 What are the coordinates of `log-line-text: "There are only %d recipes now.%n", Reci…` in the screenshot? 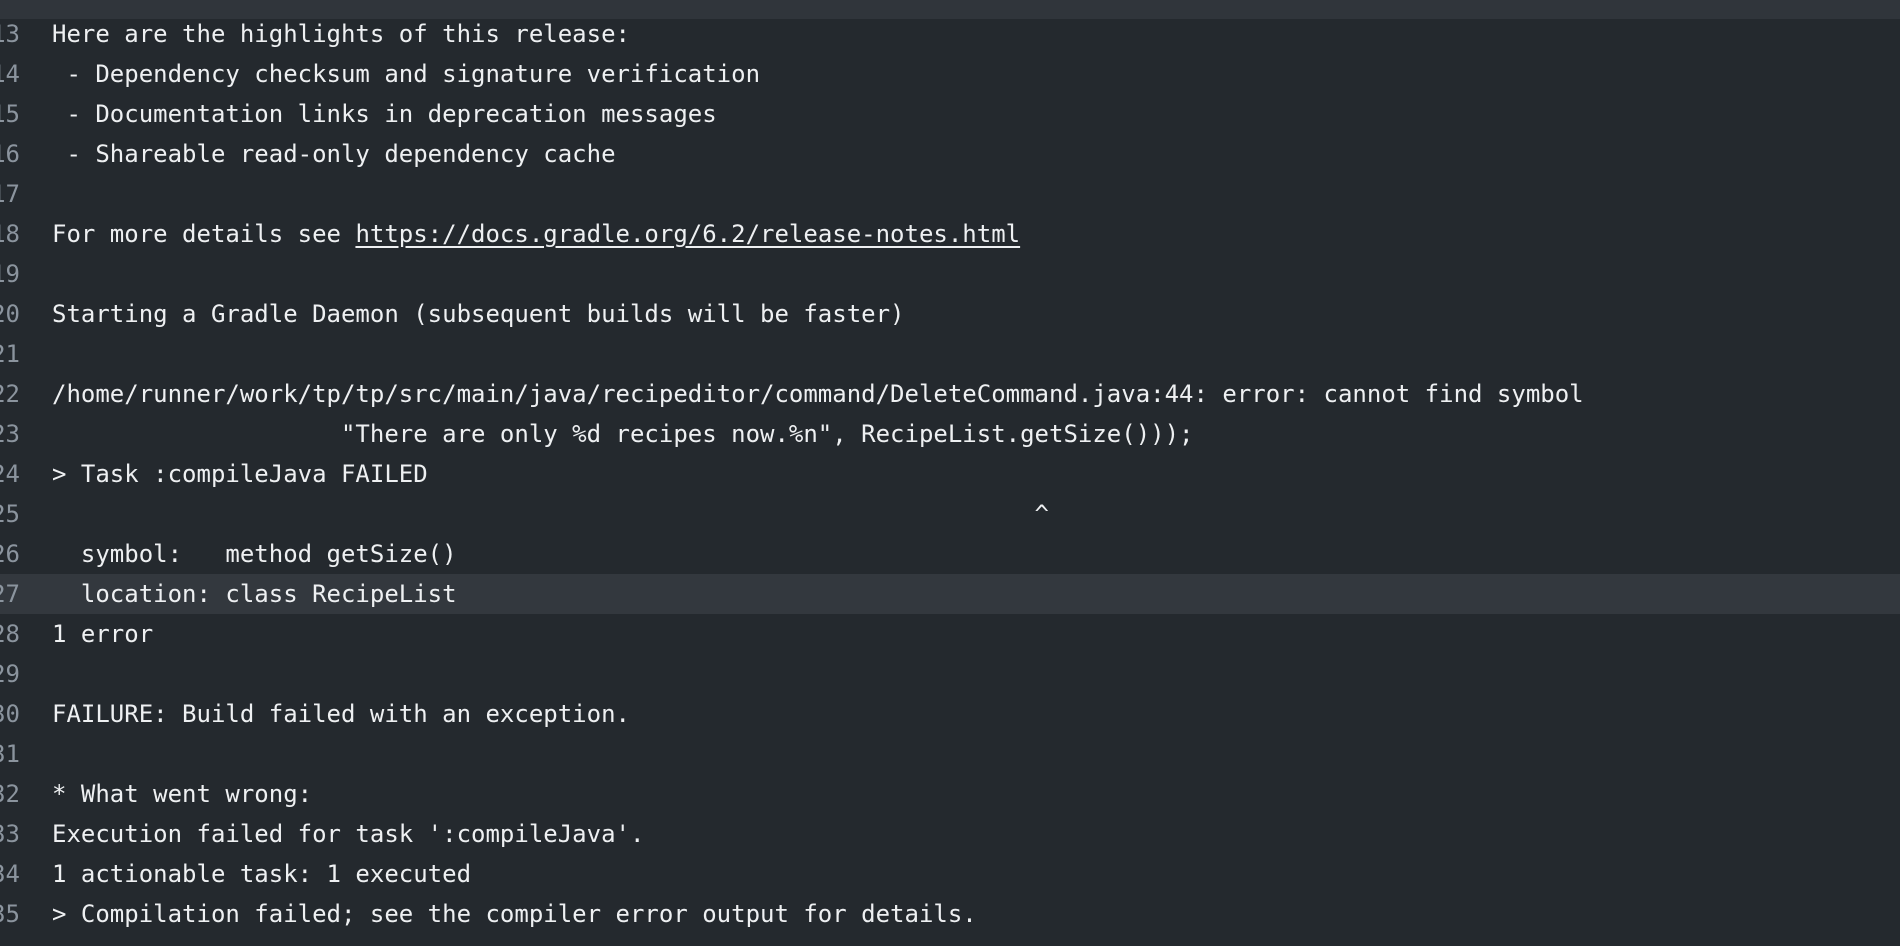 It's located at (623, 434).